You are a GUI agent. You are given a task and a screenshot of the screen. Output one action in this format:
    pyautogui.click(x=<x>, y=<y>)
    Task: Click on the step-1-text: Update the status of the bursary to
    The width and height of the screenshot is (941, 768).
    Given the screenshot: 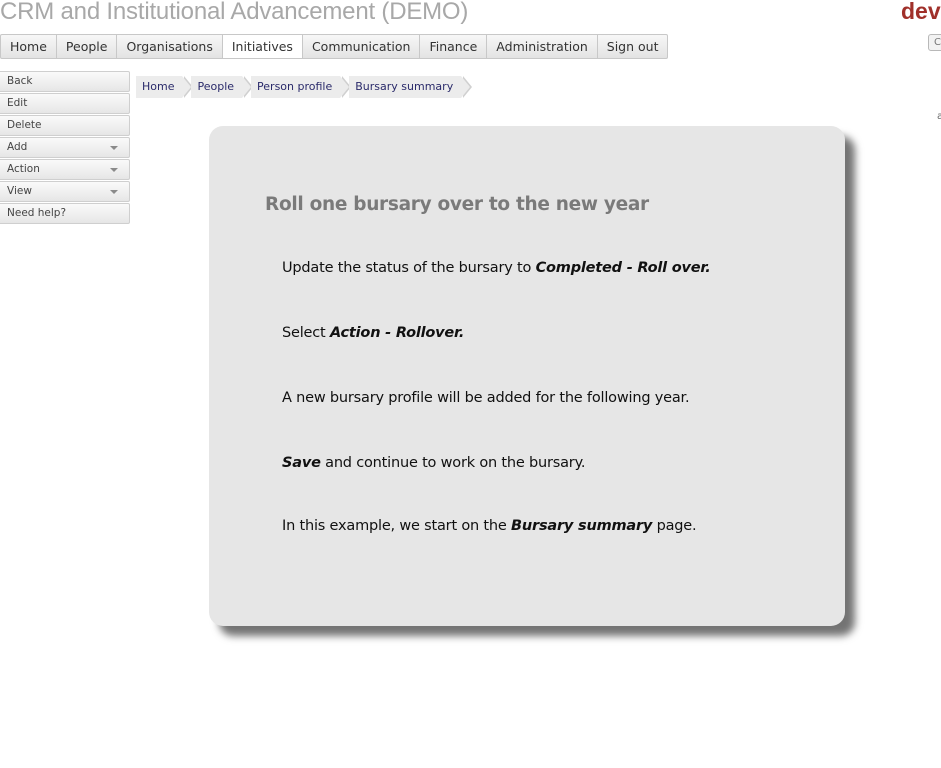 What is the action you would take?
    pyautogui.click(x=409, y=268)
    